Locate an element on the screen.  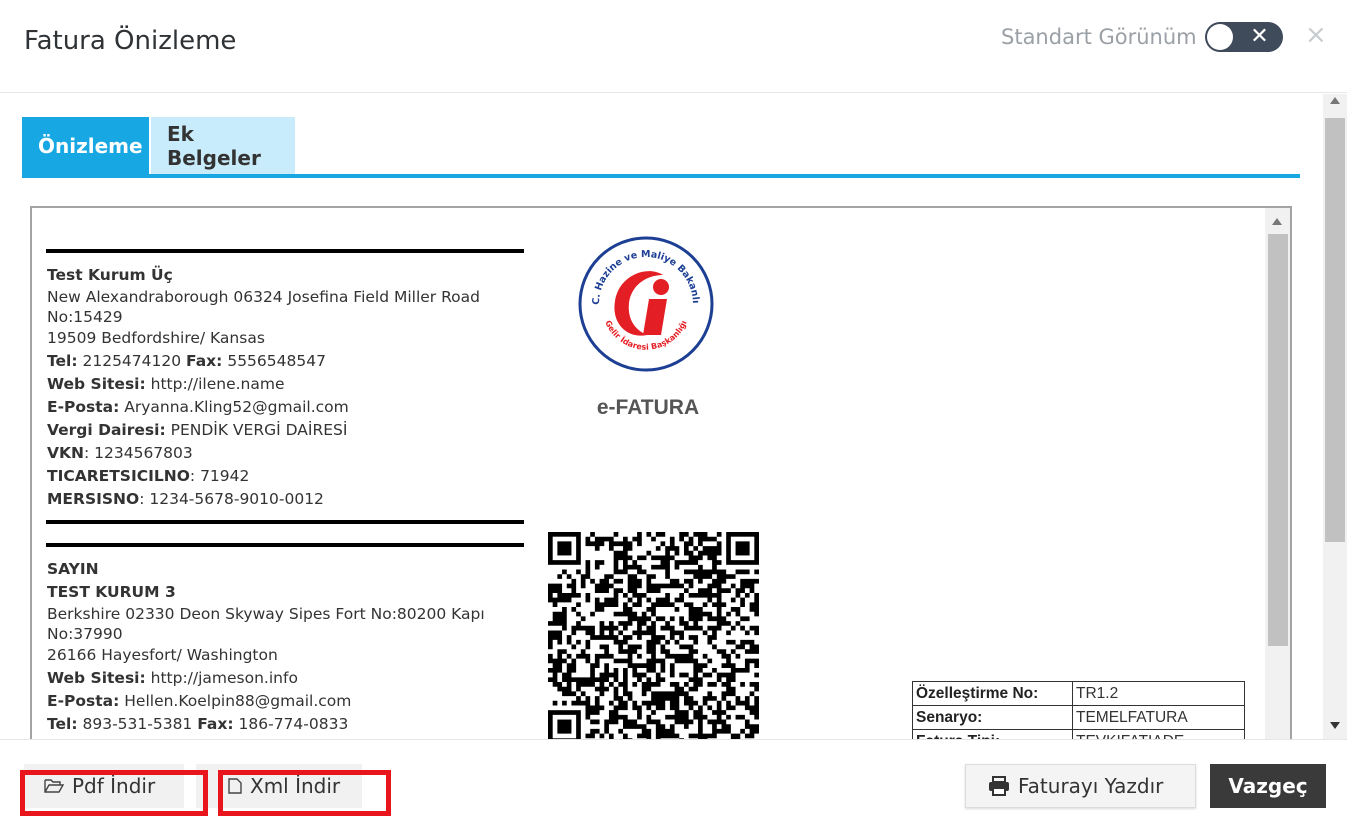
qr-code-icon is located at coordinates (653, 635).